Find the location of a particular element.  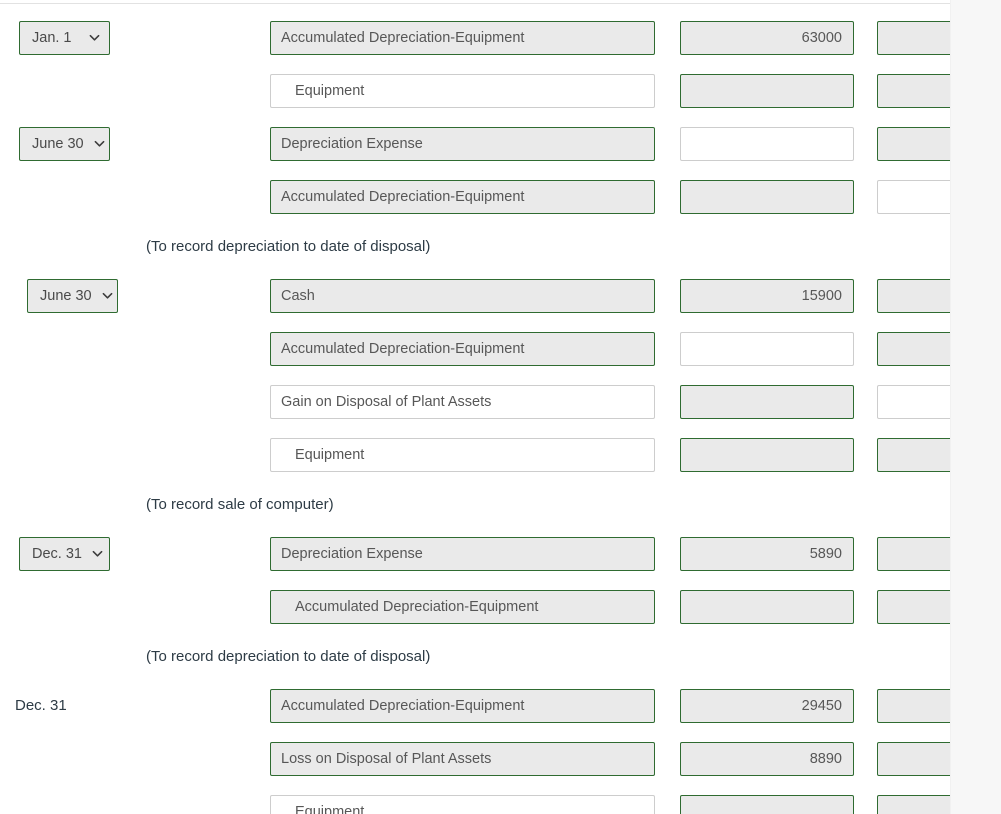

date-select-value: Dec. 31 is located at coordinates (57, 553).